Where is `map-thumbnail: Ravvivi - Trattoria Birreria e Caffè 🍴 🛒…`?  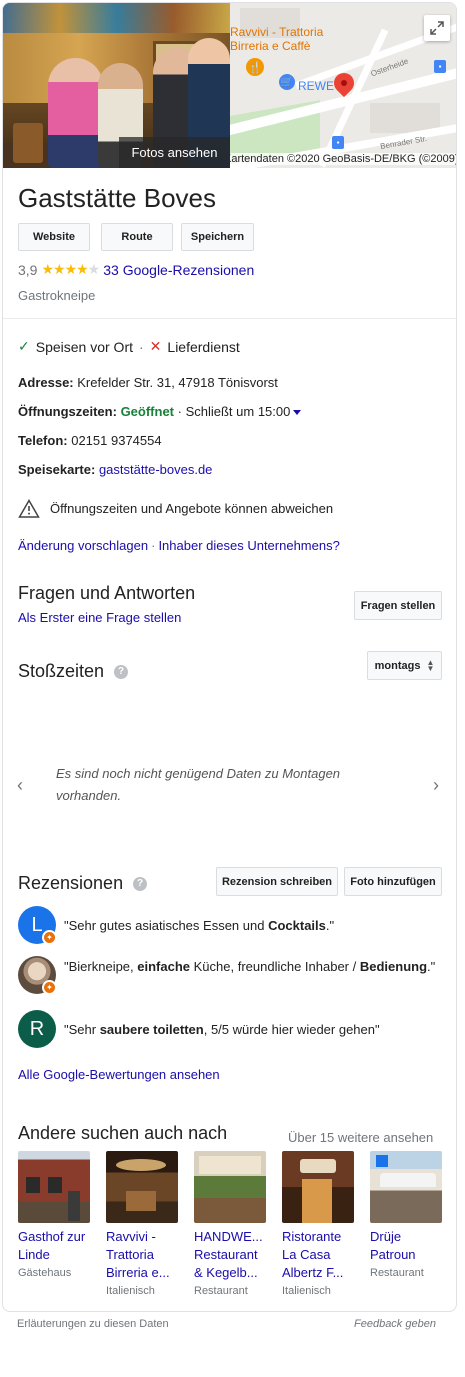 map-thumbnail: Ravvivi - Trattoria Birreria e Caffè 🍴 🛒… is located at coordinates (343, 85).